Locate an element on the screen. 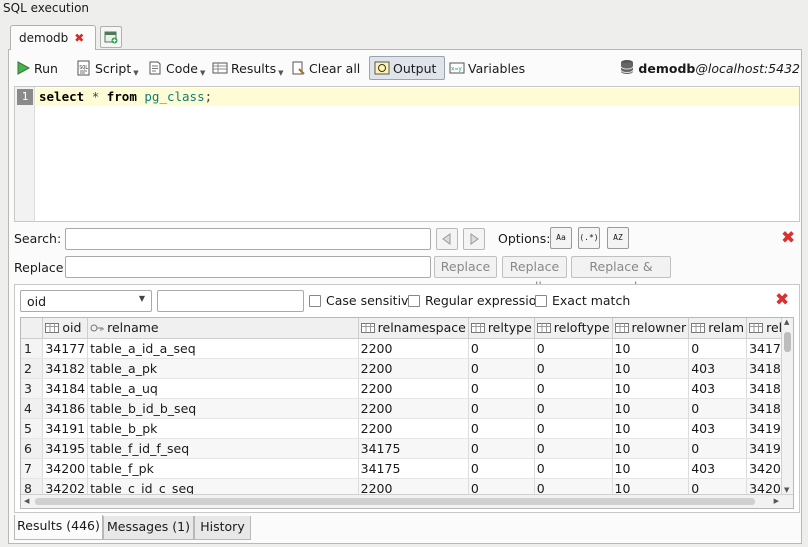  horizontal-scrollbar: ◀ ▶ is located at coordinates (407, 501).